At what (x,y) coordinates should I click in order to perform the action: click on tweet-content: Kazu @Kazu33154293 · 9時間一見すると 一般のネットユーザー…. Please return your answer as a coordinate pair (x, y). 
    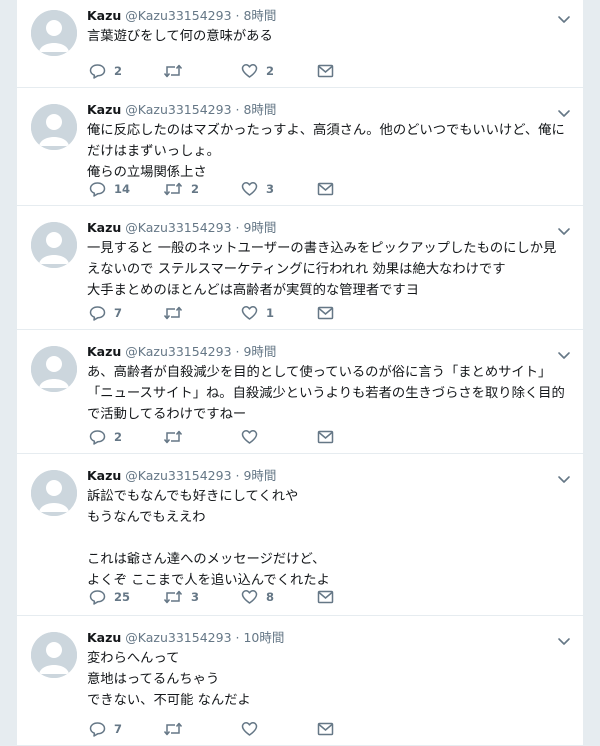
    Looking at the image, I should click on (329, 260).